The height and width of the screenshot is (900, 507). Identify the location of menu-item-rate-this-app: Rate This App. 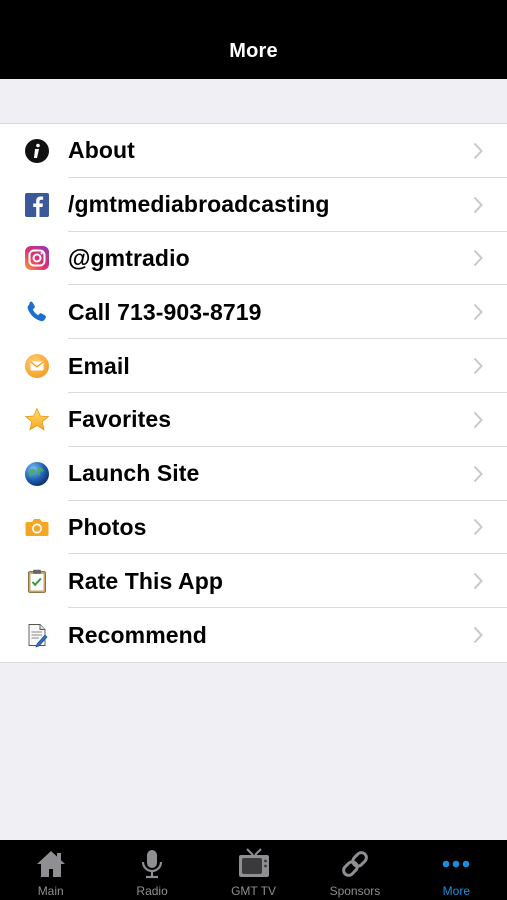
(253, 581).